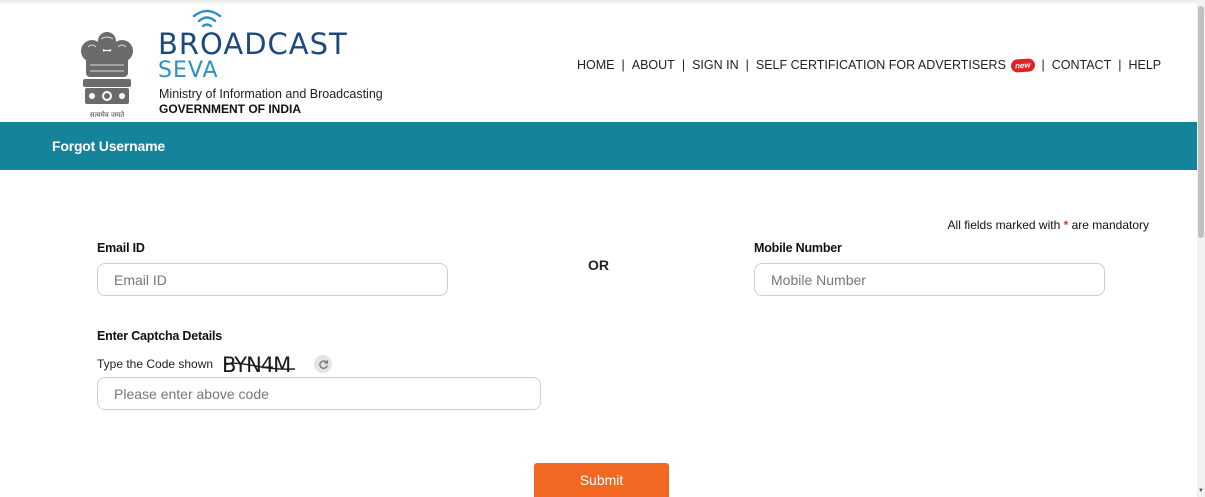 The image size is (1205, 497). I want to click on refresh-icon, so click(323, 364).